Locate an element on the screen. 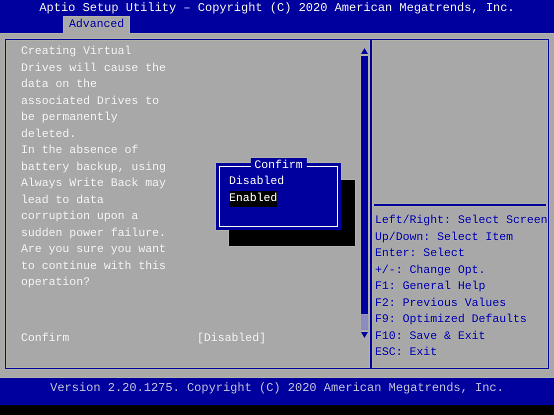 Image resolution: width=554 pixels, height=415 pixels. popup-option: Disabled is located at coordinates (256, 182).